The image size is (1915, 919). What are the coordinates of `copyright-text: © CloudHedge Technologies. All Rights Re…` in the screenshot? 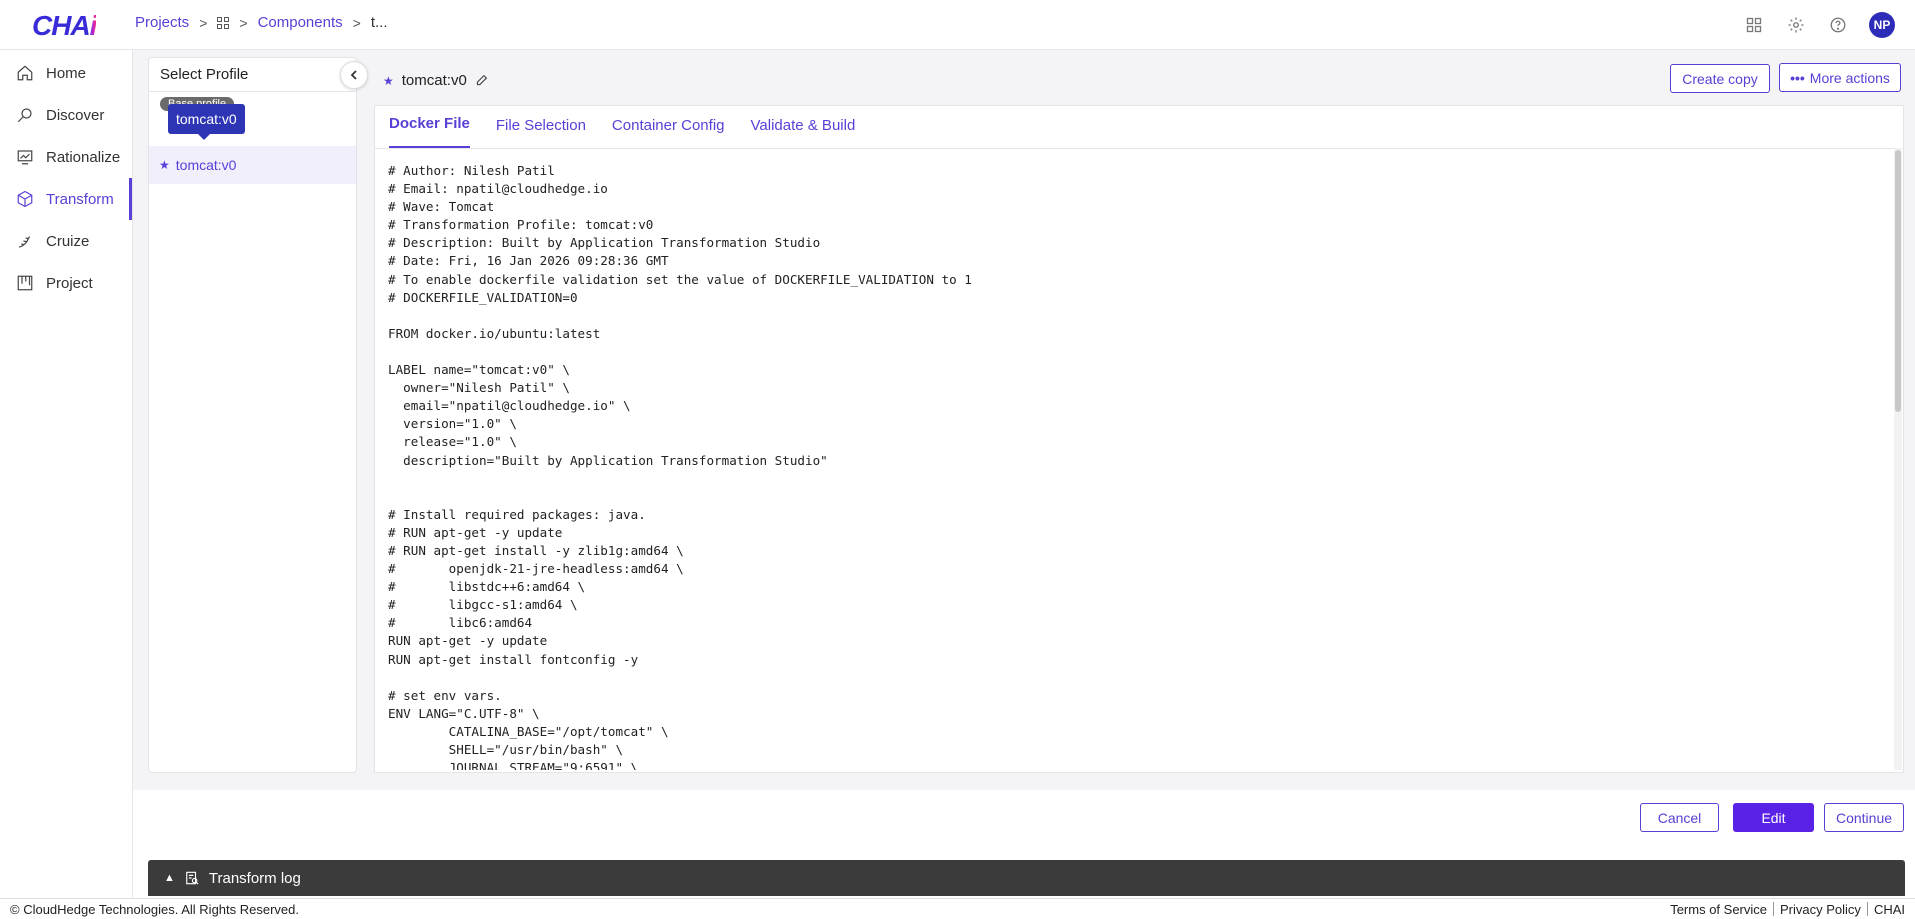 It's located at (155, 909).